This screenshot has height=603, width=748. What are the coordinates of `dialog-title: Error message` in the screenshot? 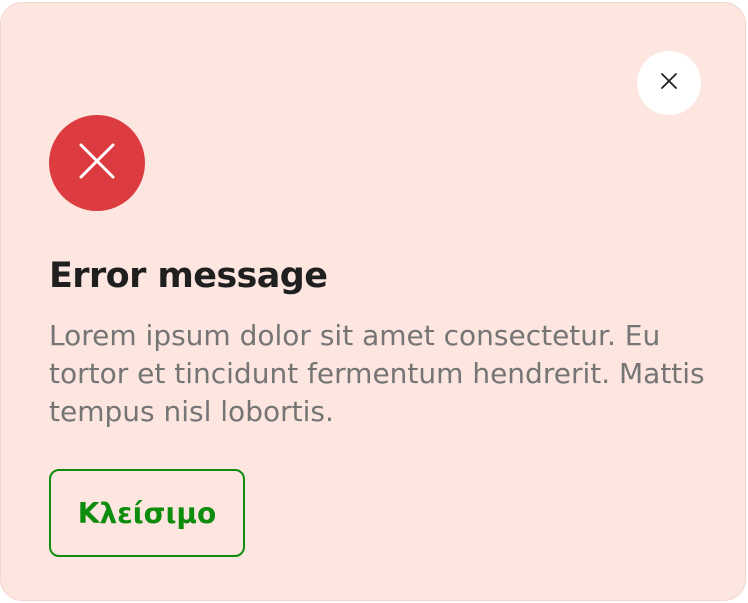 It's located at (188, 276).